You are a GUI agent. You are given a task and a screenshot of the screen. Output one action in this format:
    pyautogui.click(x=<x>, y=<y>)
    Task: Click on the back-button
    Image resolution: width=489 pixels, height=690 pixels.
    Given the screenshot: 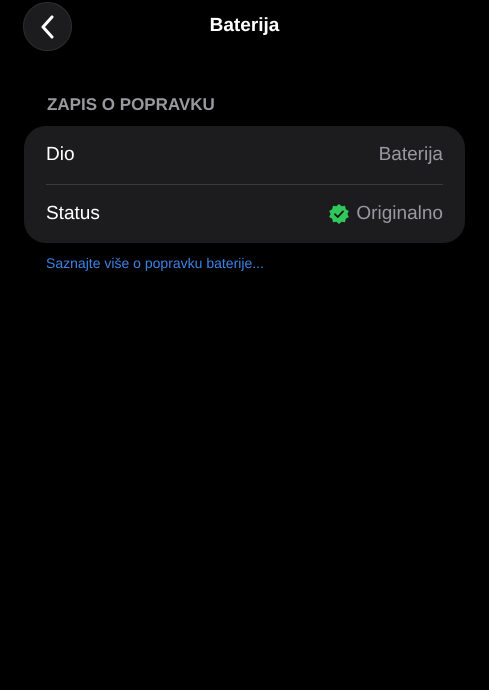 What is the action you would take?
    pyautogui.click(x=47, y=26)
    